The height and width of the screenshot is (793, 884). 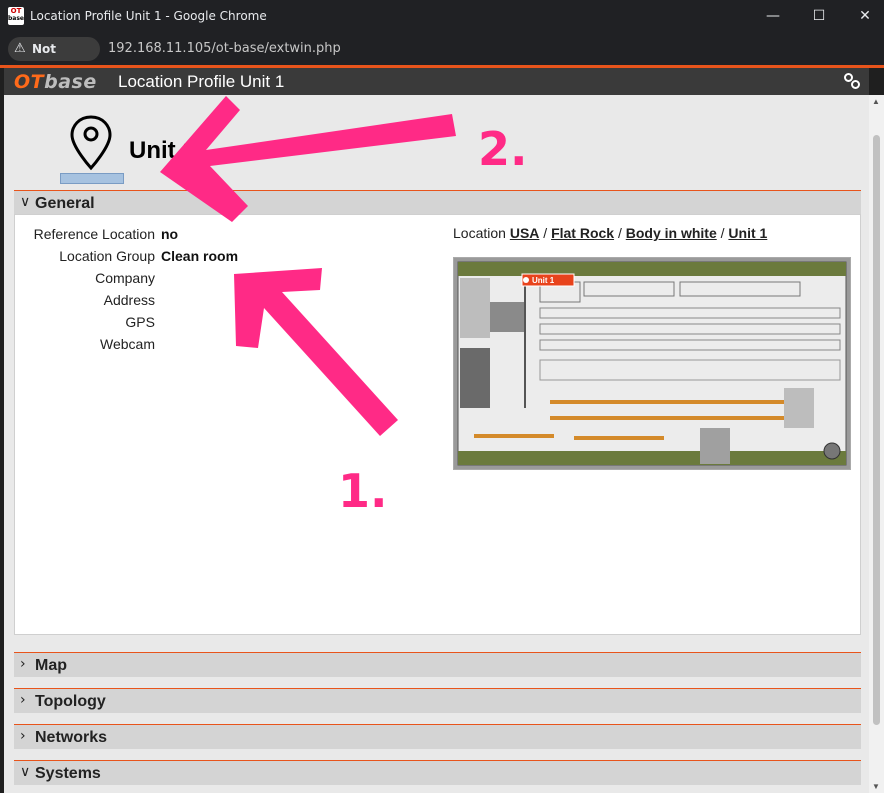 What do you see at coordinates (503, 149) in the screenshot?
I see `annotation-label-2: 2.` at bounding box center [503, 149].